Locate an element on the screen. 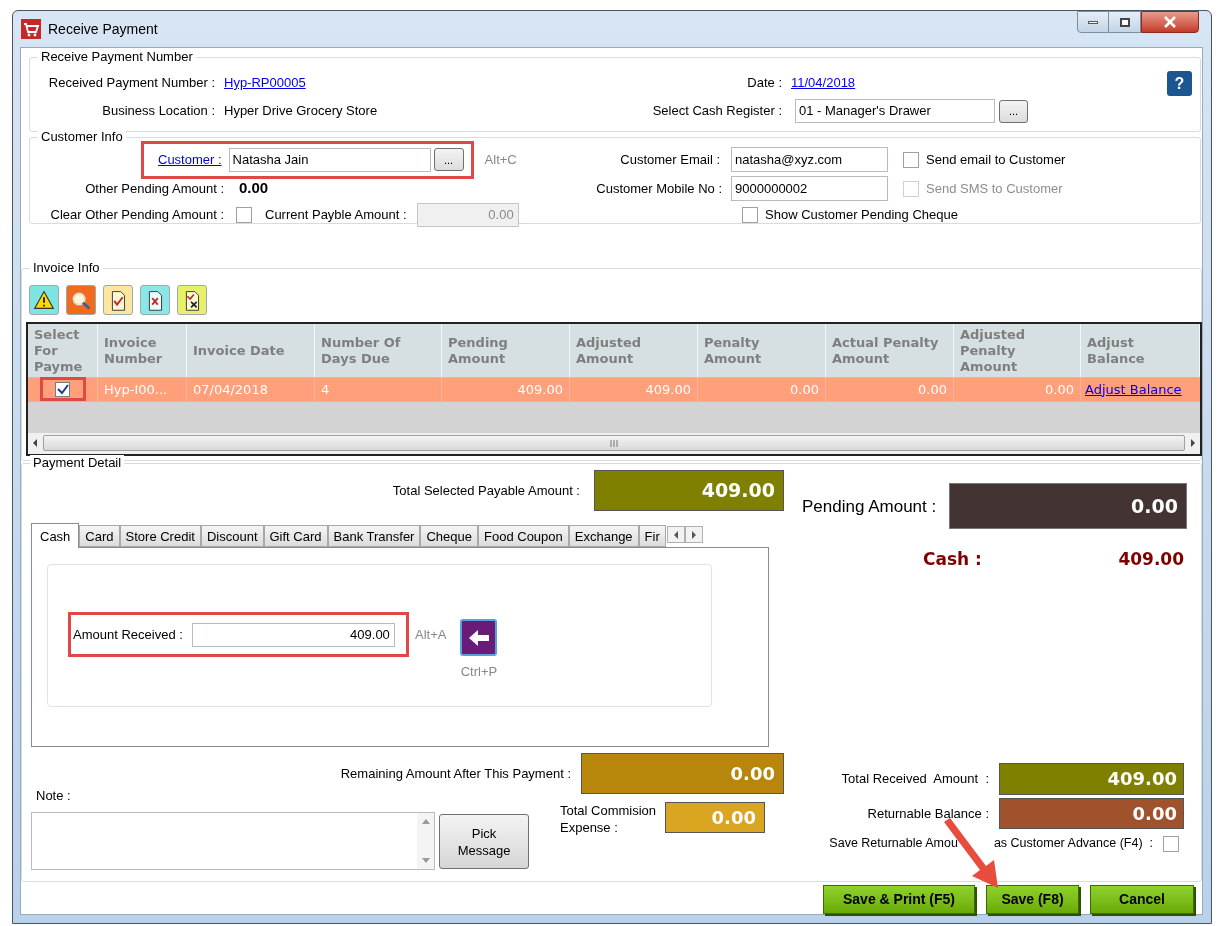 This screenshot has height=926, width=1219. payment-method-tab: Bank Transfer is located at coordinates (374, 536).